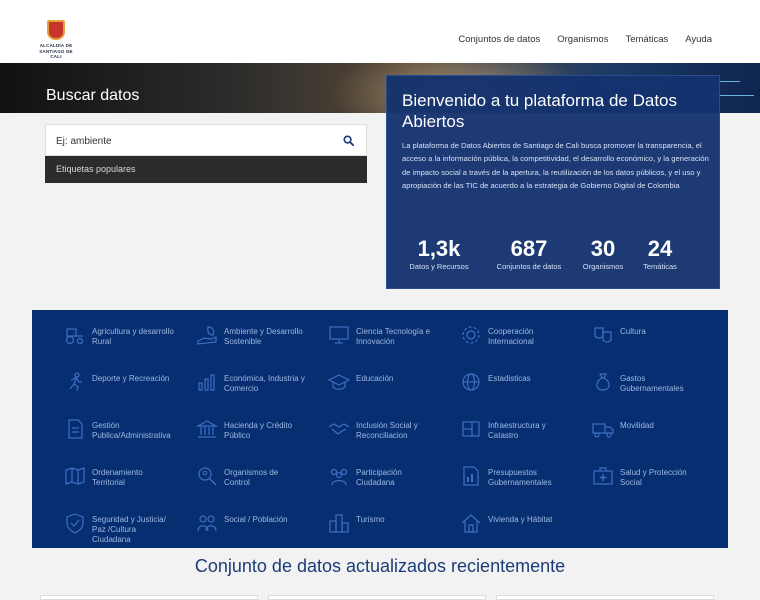  I want to click on bar-chart-icon, so click(206, 382).